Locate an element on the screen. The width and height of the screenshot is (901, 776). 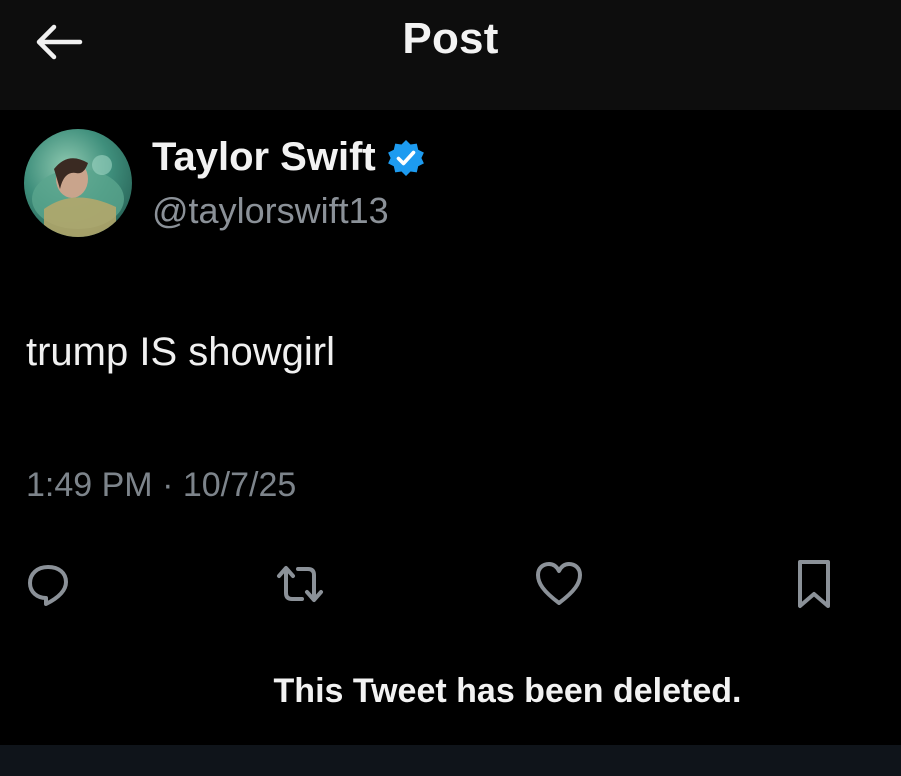
verified-check-icon is located at coordinates (405, 157).